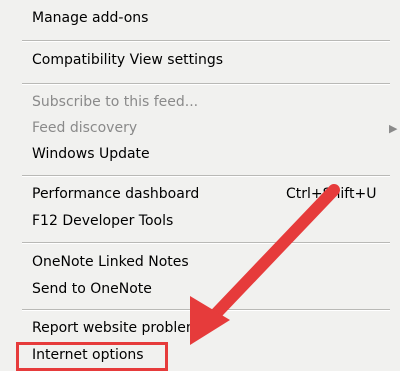 This screenshot has width=402, height=371. Describe the element at coordinates (206, 262) in the screenshot. I see `menu-item-onenote-linked-notes: OneNote Linked Notes` at that location.